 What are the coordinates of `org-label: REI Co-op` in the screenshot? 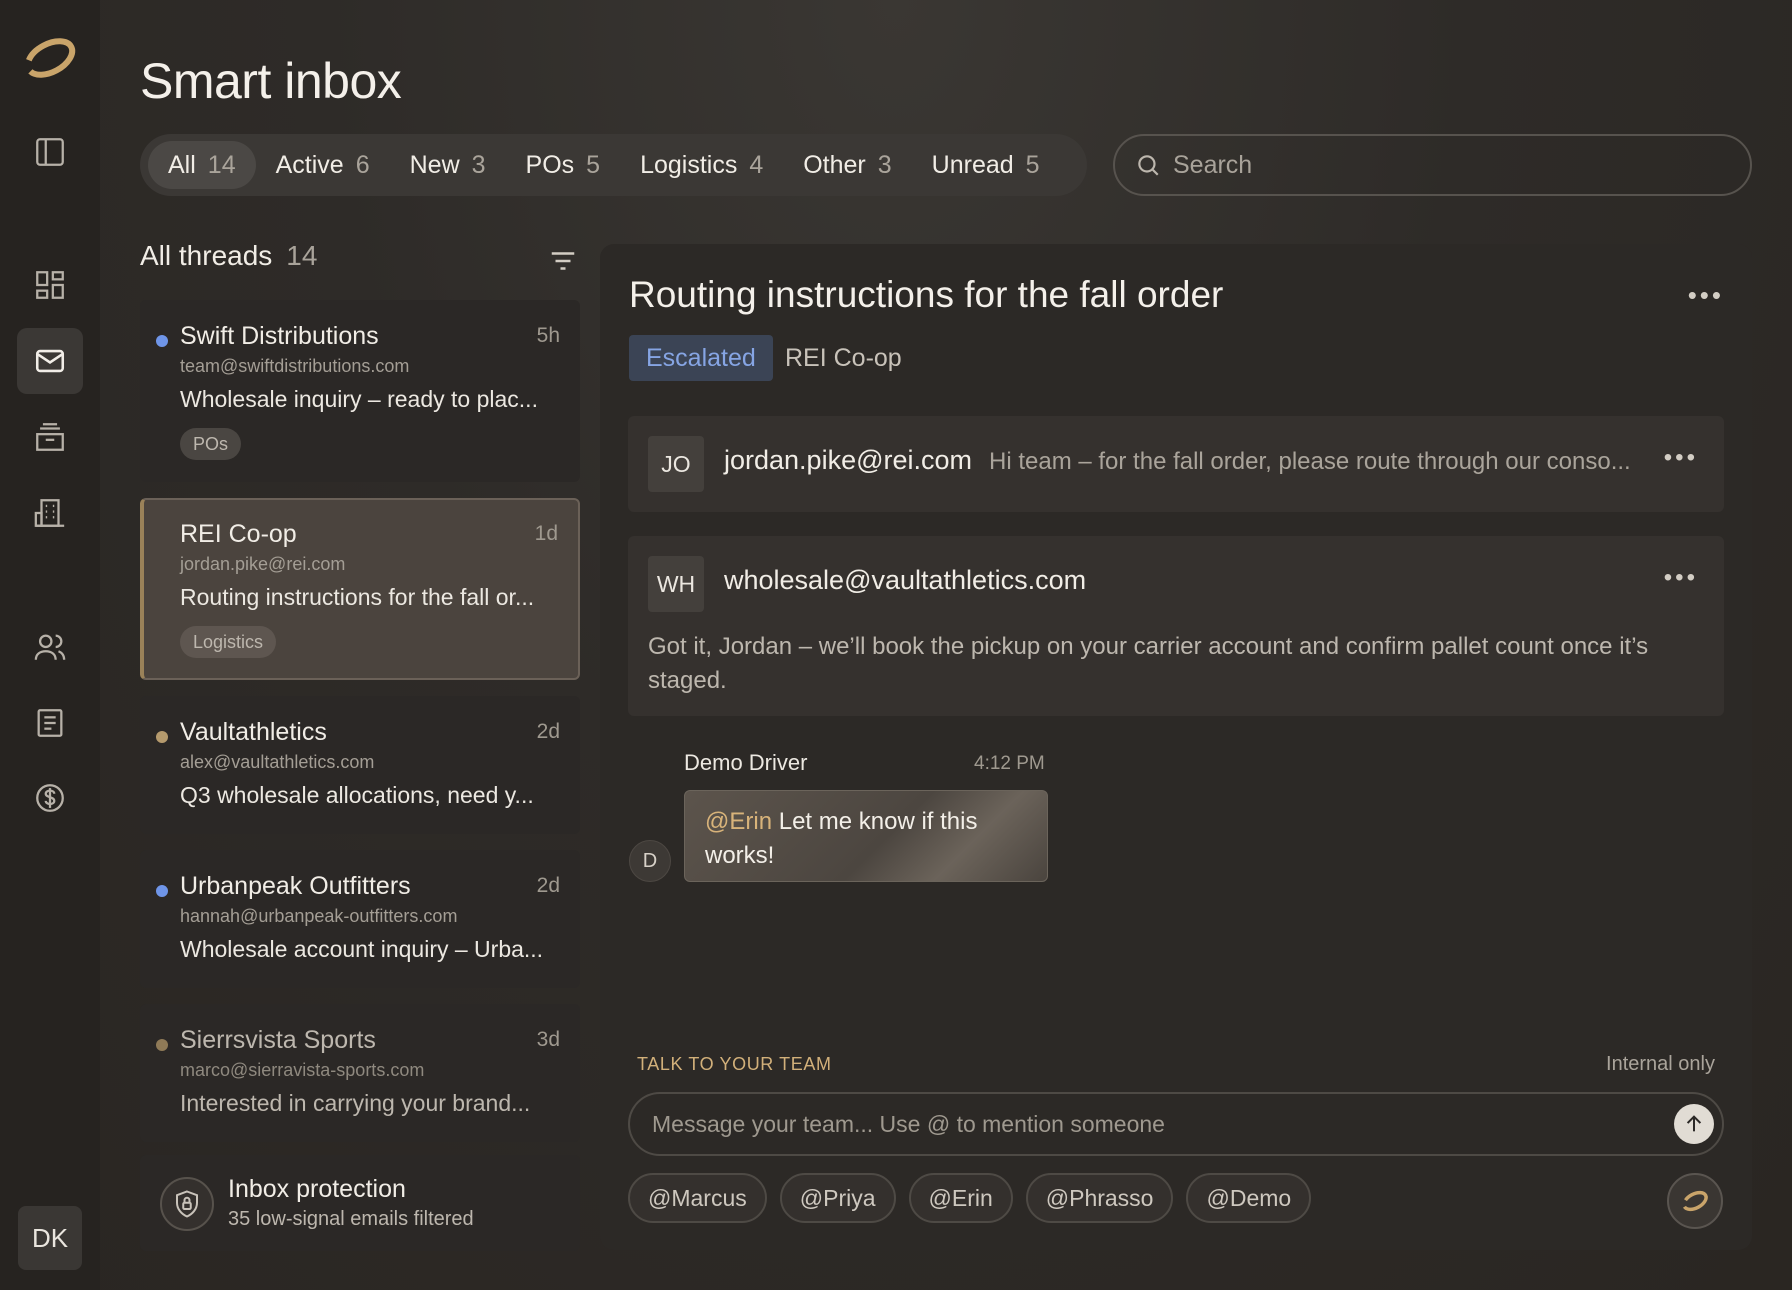 It's located at (843, 358).